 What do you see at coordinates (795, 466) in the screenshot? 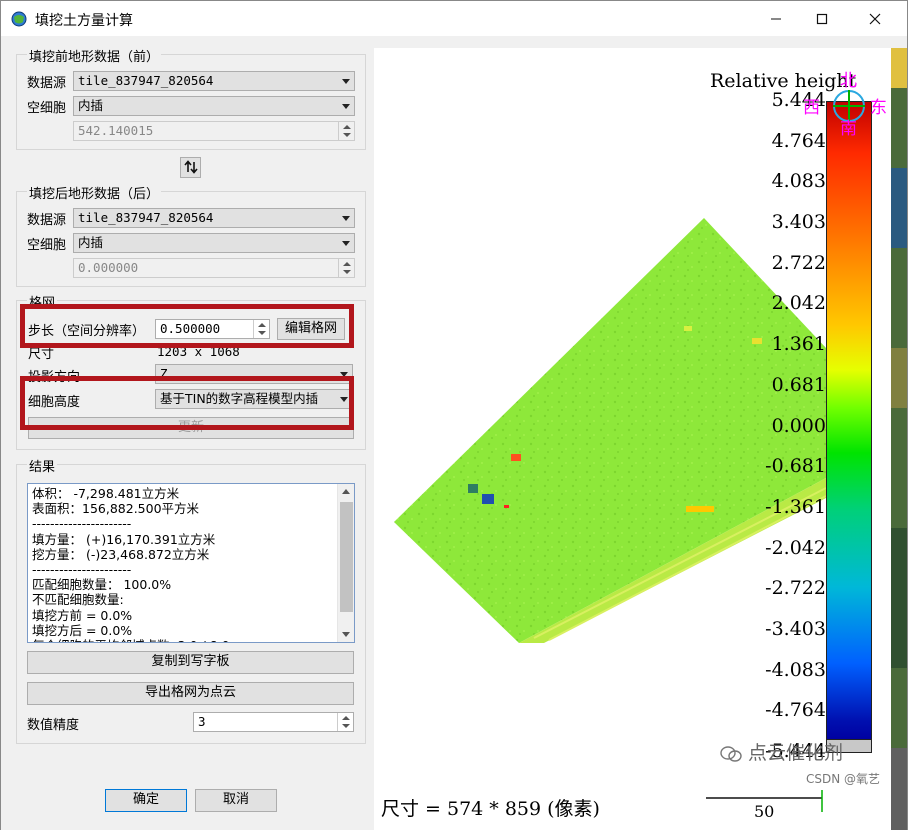
I see `colorbar-tick-label: -0.681` at bounding box center [795, 466].